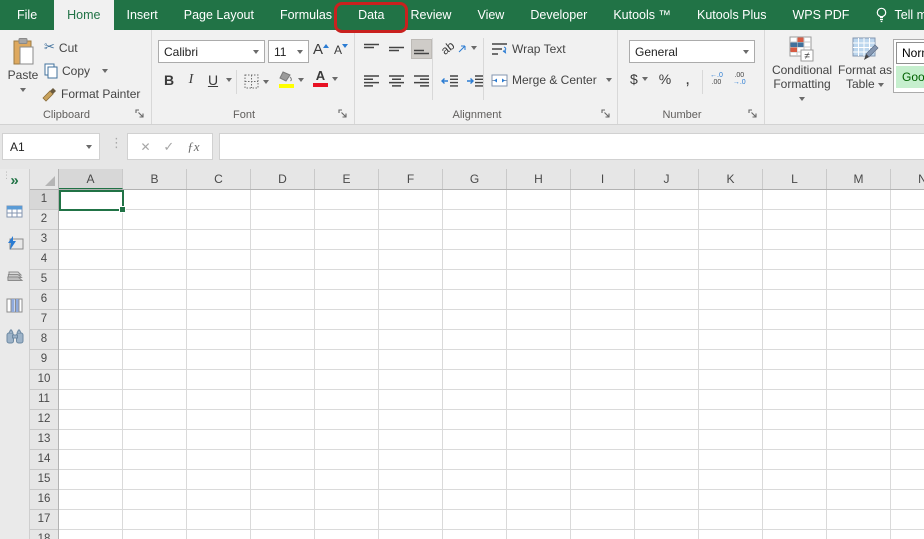  I want to click on format-painter-button: Format Painter, so click(90, 94).